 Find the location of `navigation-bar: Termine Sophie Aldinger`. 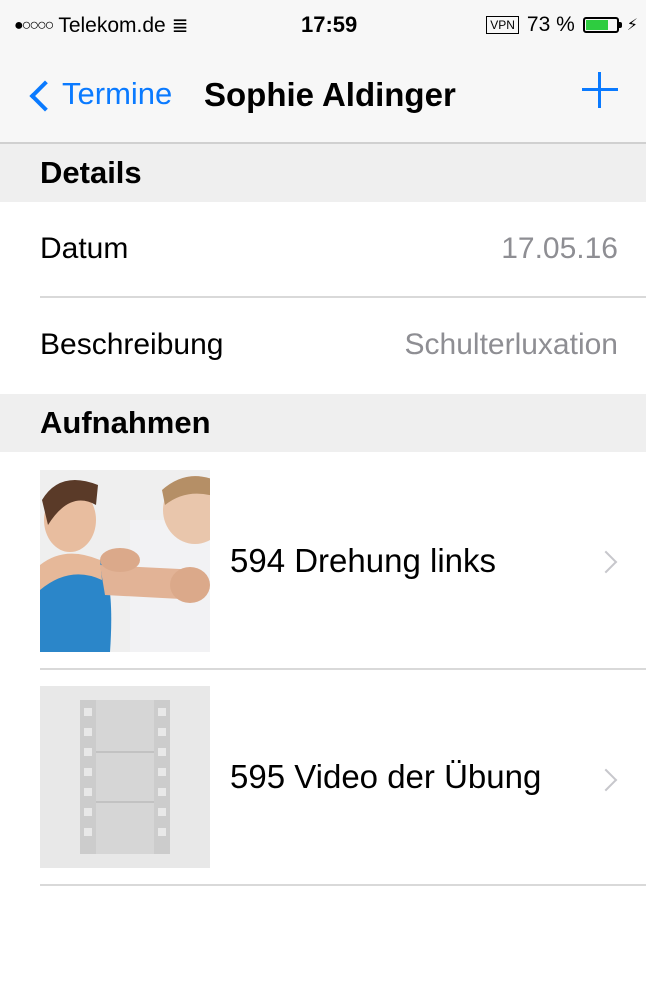

navigation-bar: Termine Sophie Aldinger is located at coordinates (323, 99).